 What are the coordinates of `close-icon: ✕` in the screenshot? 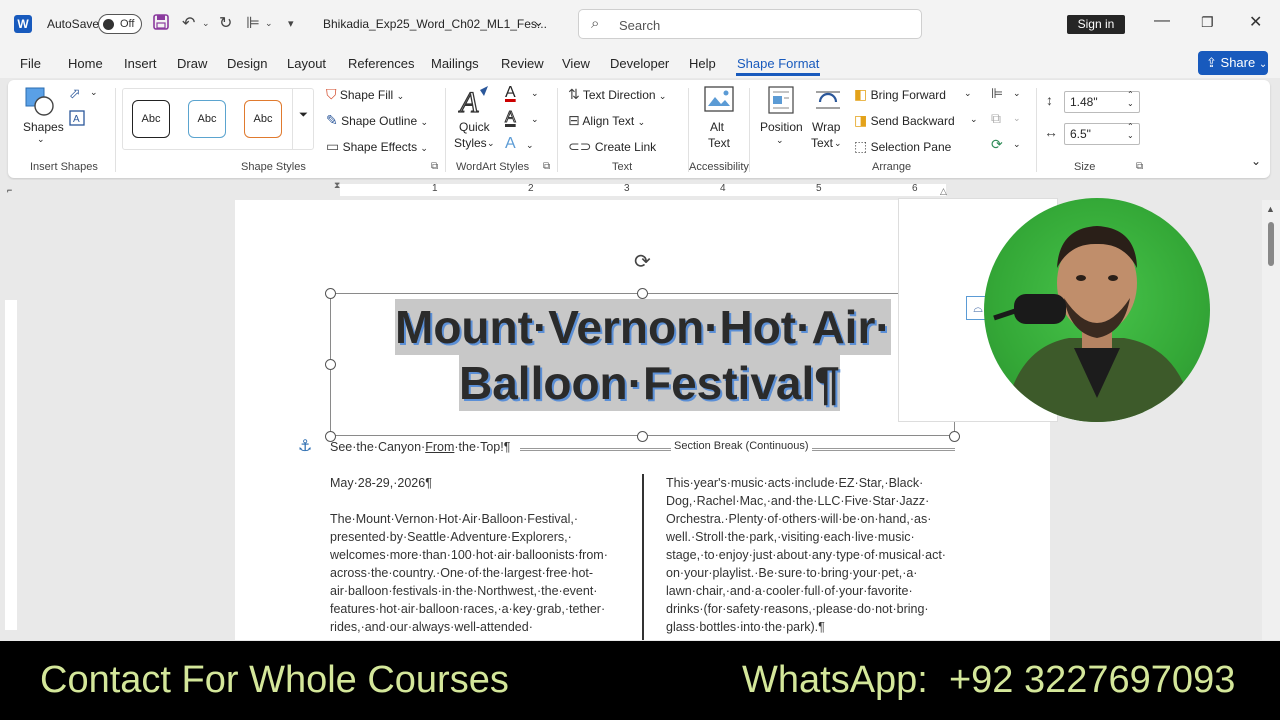 It's located at (1255, 22).